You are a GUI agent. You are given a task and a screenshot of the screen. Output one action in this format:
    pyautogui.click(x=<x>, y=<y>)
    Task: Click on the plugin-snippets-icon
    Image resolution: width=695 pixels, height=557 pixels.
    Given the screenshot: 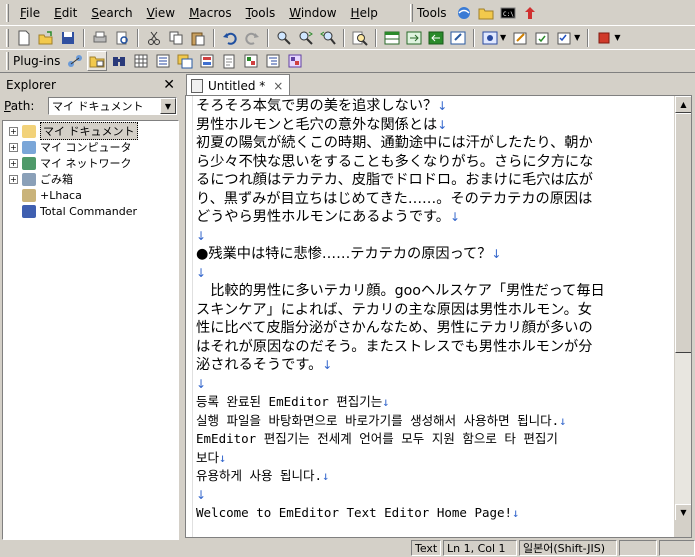 What is the action you would take?
    pyautogui.click(x=207, y=61)
    